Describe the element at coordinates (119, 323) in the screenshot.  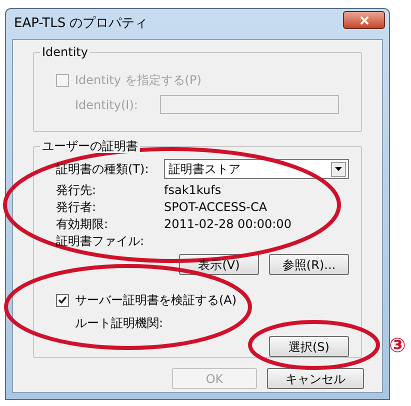
I see `root-ca-label: ルート証明機関:` at that location.